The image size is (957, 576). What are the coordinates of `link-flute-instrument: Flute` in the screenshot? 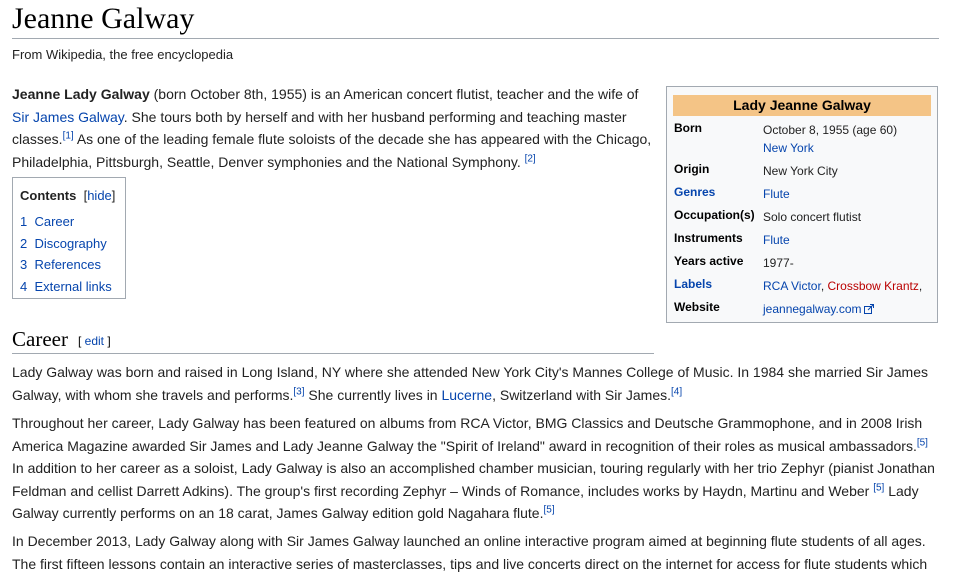 It's located at (848, 240).